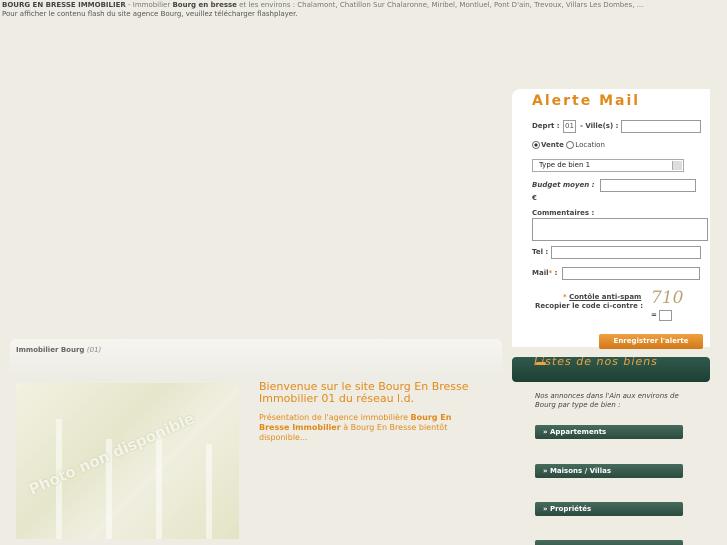 Image resolution: width=727 pixels, height=545 pixels. I want to click on equals-sign: =, so click(654, 315).